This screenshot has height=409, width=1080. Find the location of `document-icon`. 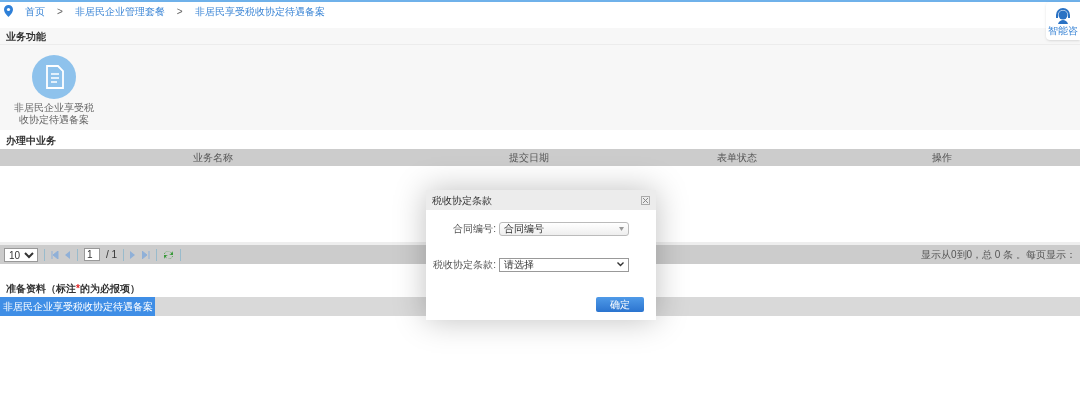

document-icon is located at coordinates (54, 77).